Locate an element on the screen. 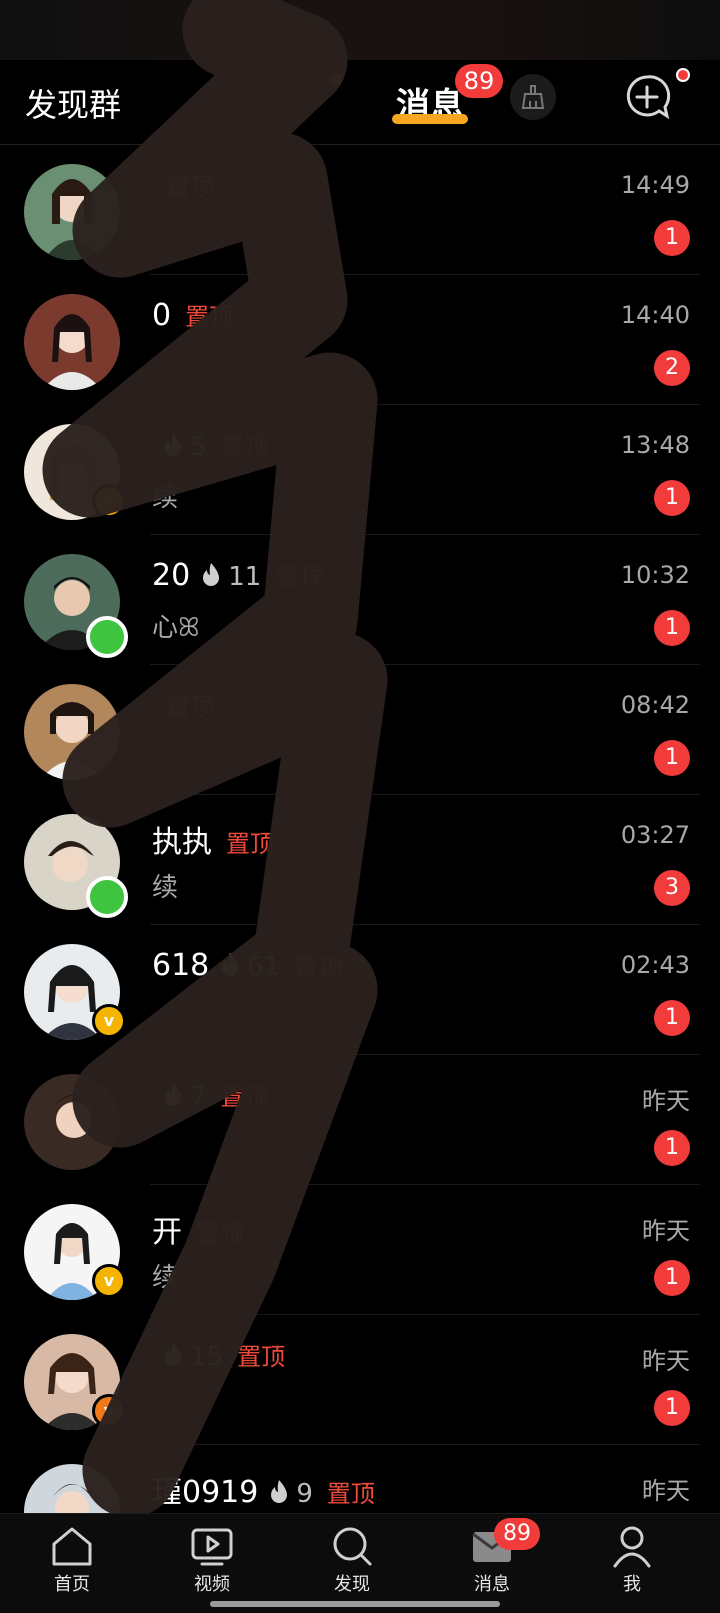 This screenshot has width=720, height=1613. streak-count: 9 is located at coordinates (304, 1494).